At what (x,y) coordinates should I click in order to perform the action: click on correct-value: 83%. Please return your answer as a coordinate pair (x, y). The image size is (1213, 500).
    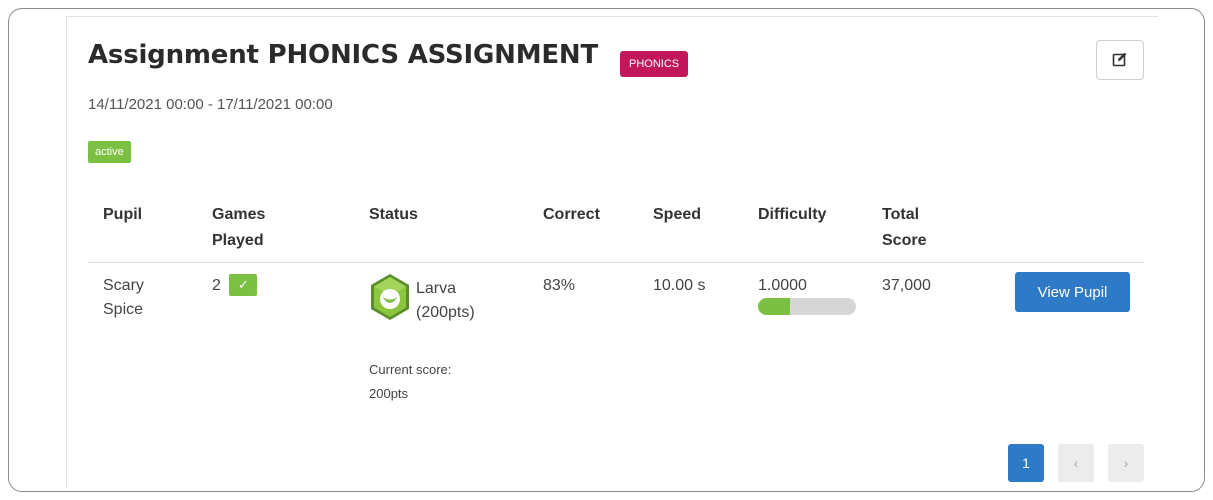
    Looking at the image, I should click on (559, 285).